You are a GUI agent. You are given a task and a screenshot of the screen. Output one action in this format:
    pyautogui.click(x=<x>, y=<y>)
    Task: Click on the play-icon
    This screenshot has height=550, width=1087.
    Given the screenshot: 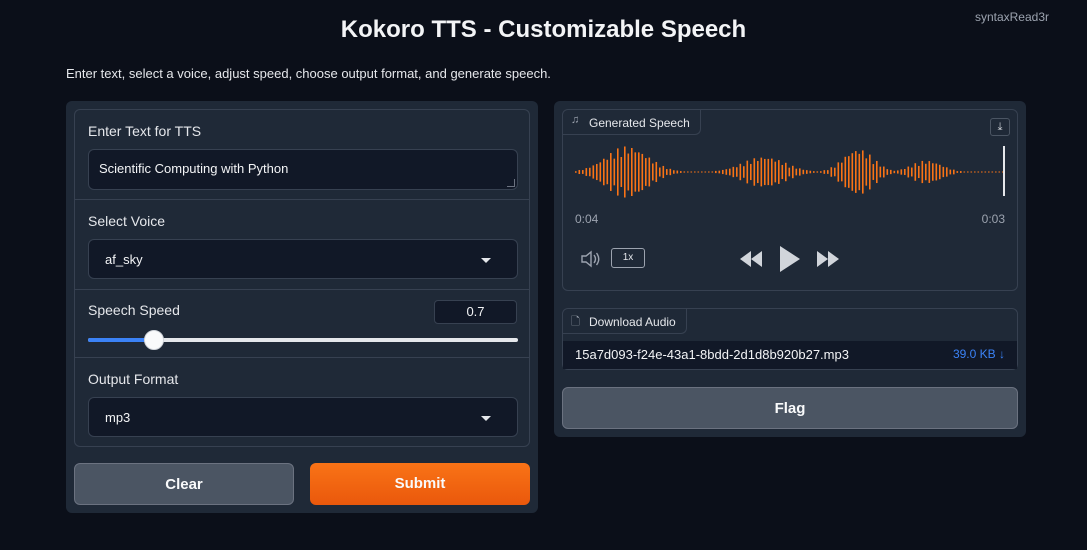 What is the action you would take?
    pyautogui.click(x=790, y=259)
    